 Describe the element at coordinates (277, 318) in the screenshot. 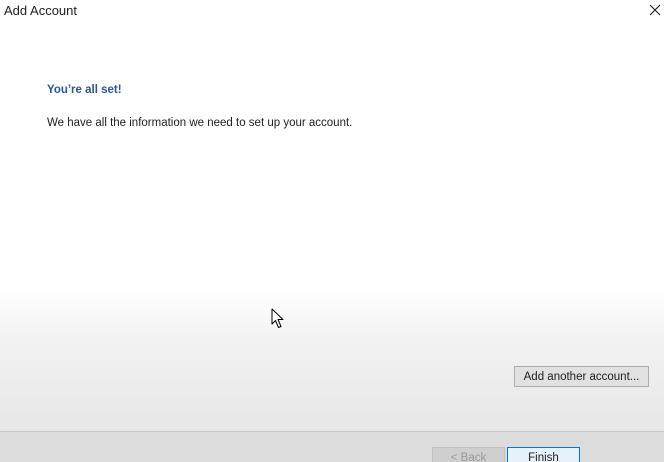

I see `mouse-pointer-icon` at that location.